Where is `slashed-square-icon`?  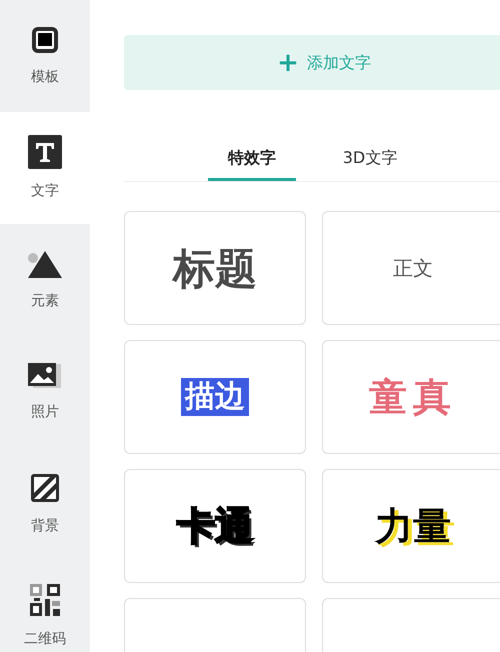
slashed-square-icon is located at coordinates (45, 488).